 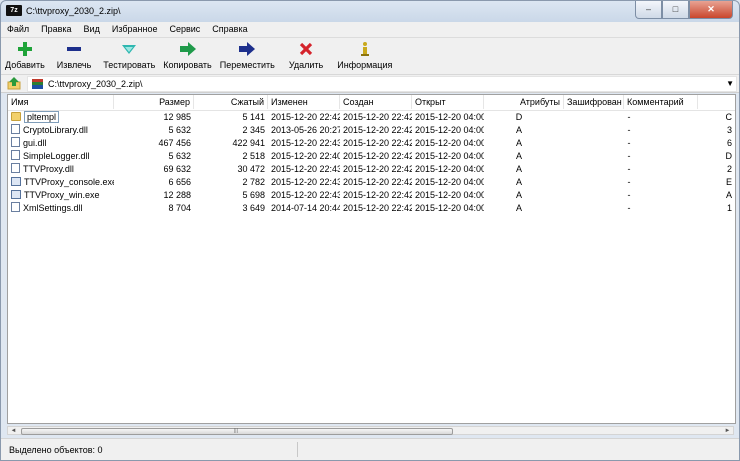 What do you see at coordinates (177, 169) in the screenshot?
I see `file-size-cell: 69 632` at bounding box center [177, 169].